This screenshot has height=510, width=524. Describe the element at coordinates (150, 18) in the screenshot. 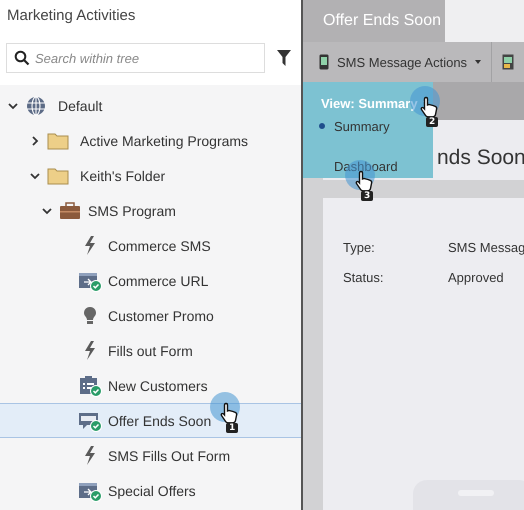

I see `panel-title: Marketing Activities` at that location.